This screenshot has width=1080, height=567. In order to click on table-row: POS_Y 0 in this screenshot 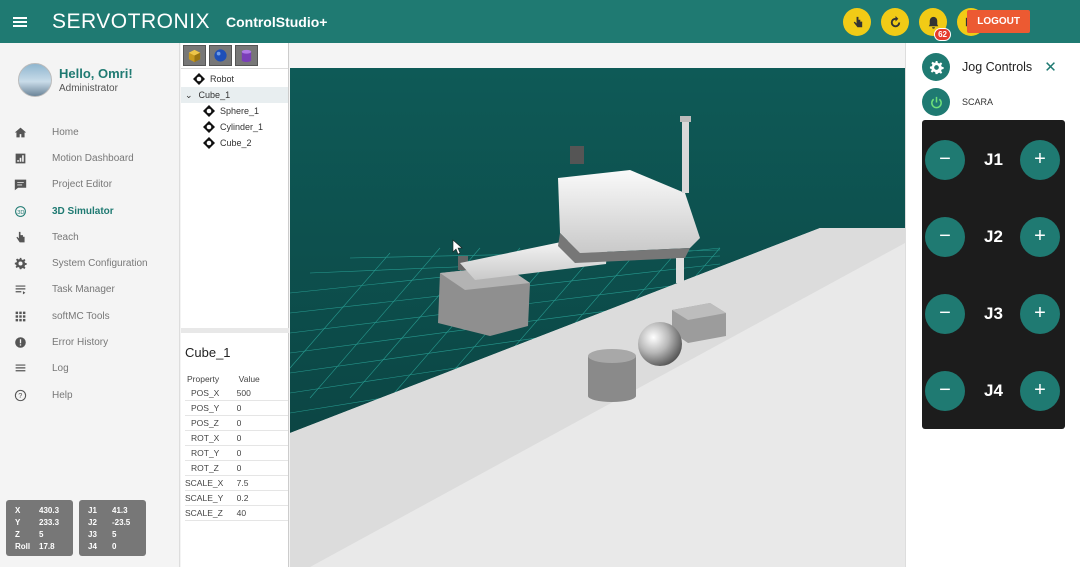, I will do `click(236, 408)`.